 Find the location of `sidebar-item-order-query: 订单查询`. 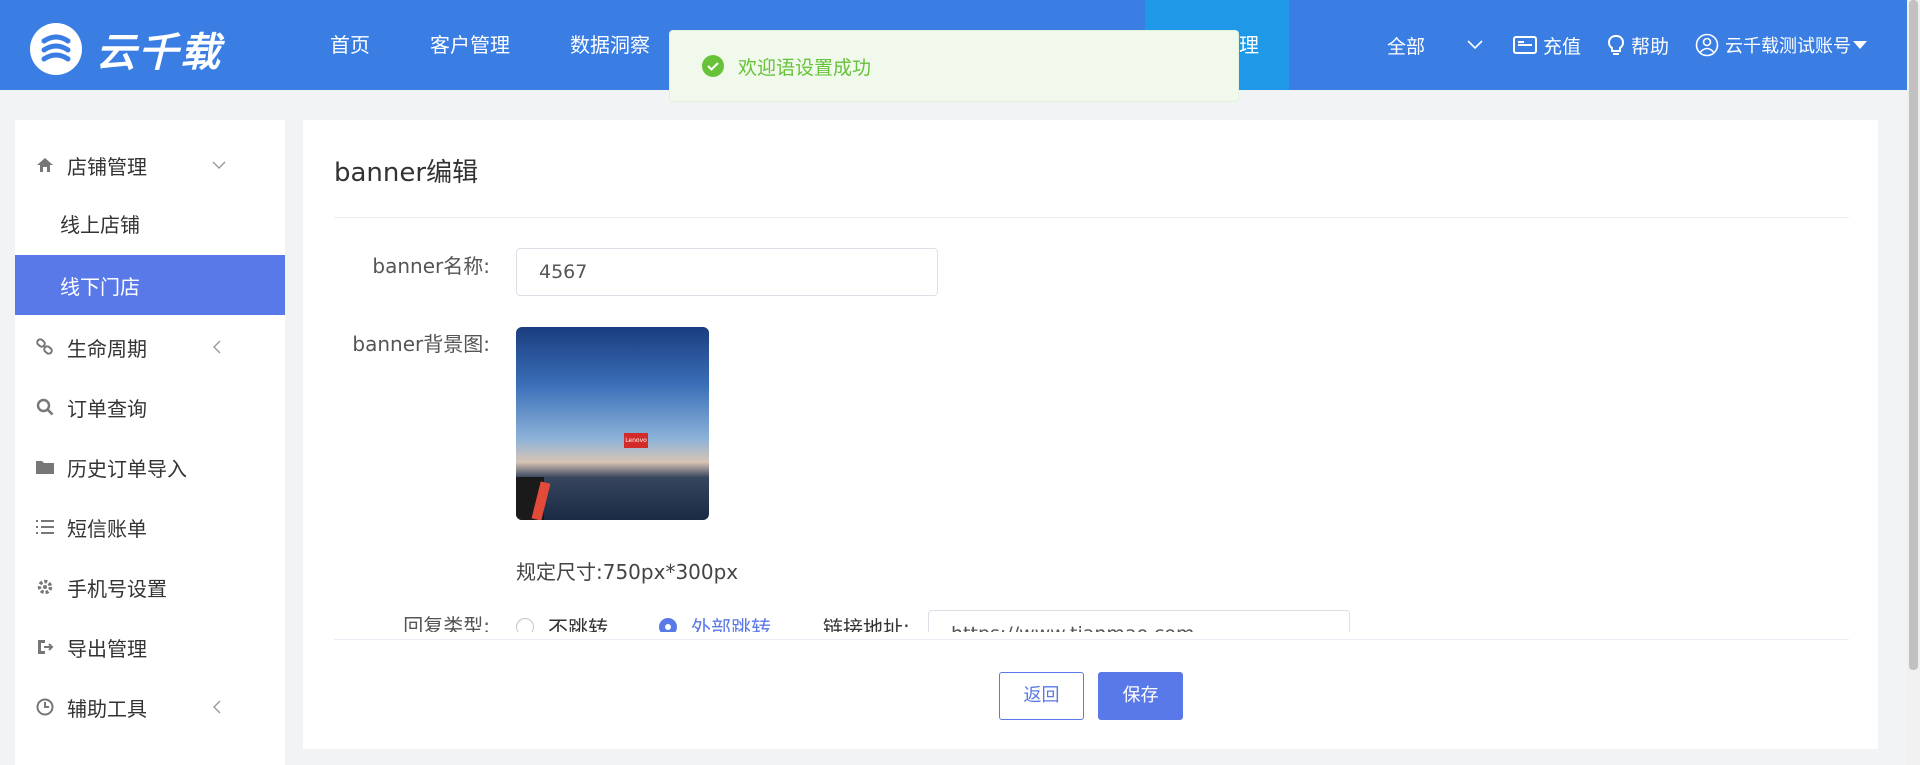

sidebar-item-order-query: 订单查询 is located at coordinates (150, 407).